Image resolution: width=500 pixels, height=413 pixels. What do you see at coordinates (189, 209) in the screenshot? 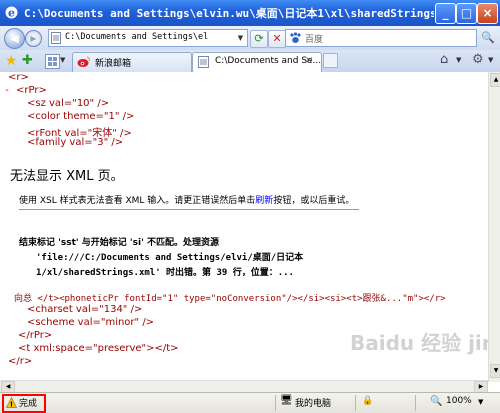
I see `divider` at bounding box center [189, 209].